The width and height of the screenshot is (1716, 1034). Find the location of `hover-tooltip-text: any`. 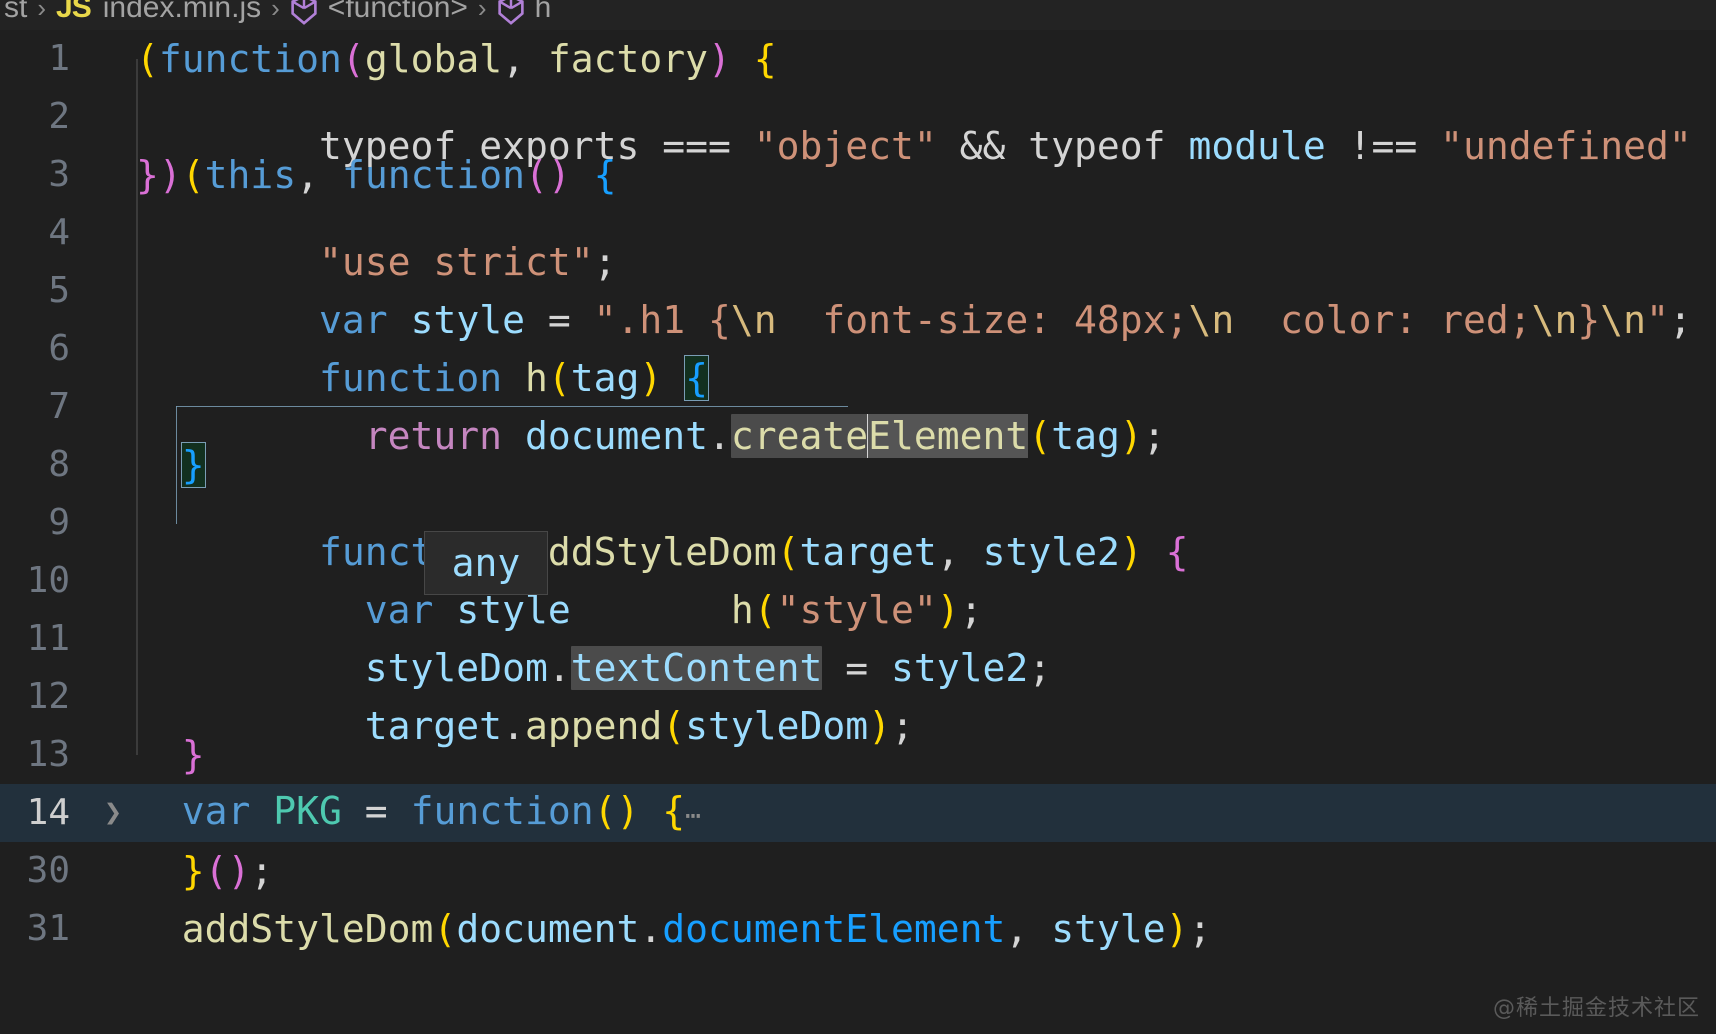

hover-tooltip-text: any is located at coordinates (486, 563).